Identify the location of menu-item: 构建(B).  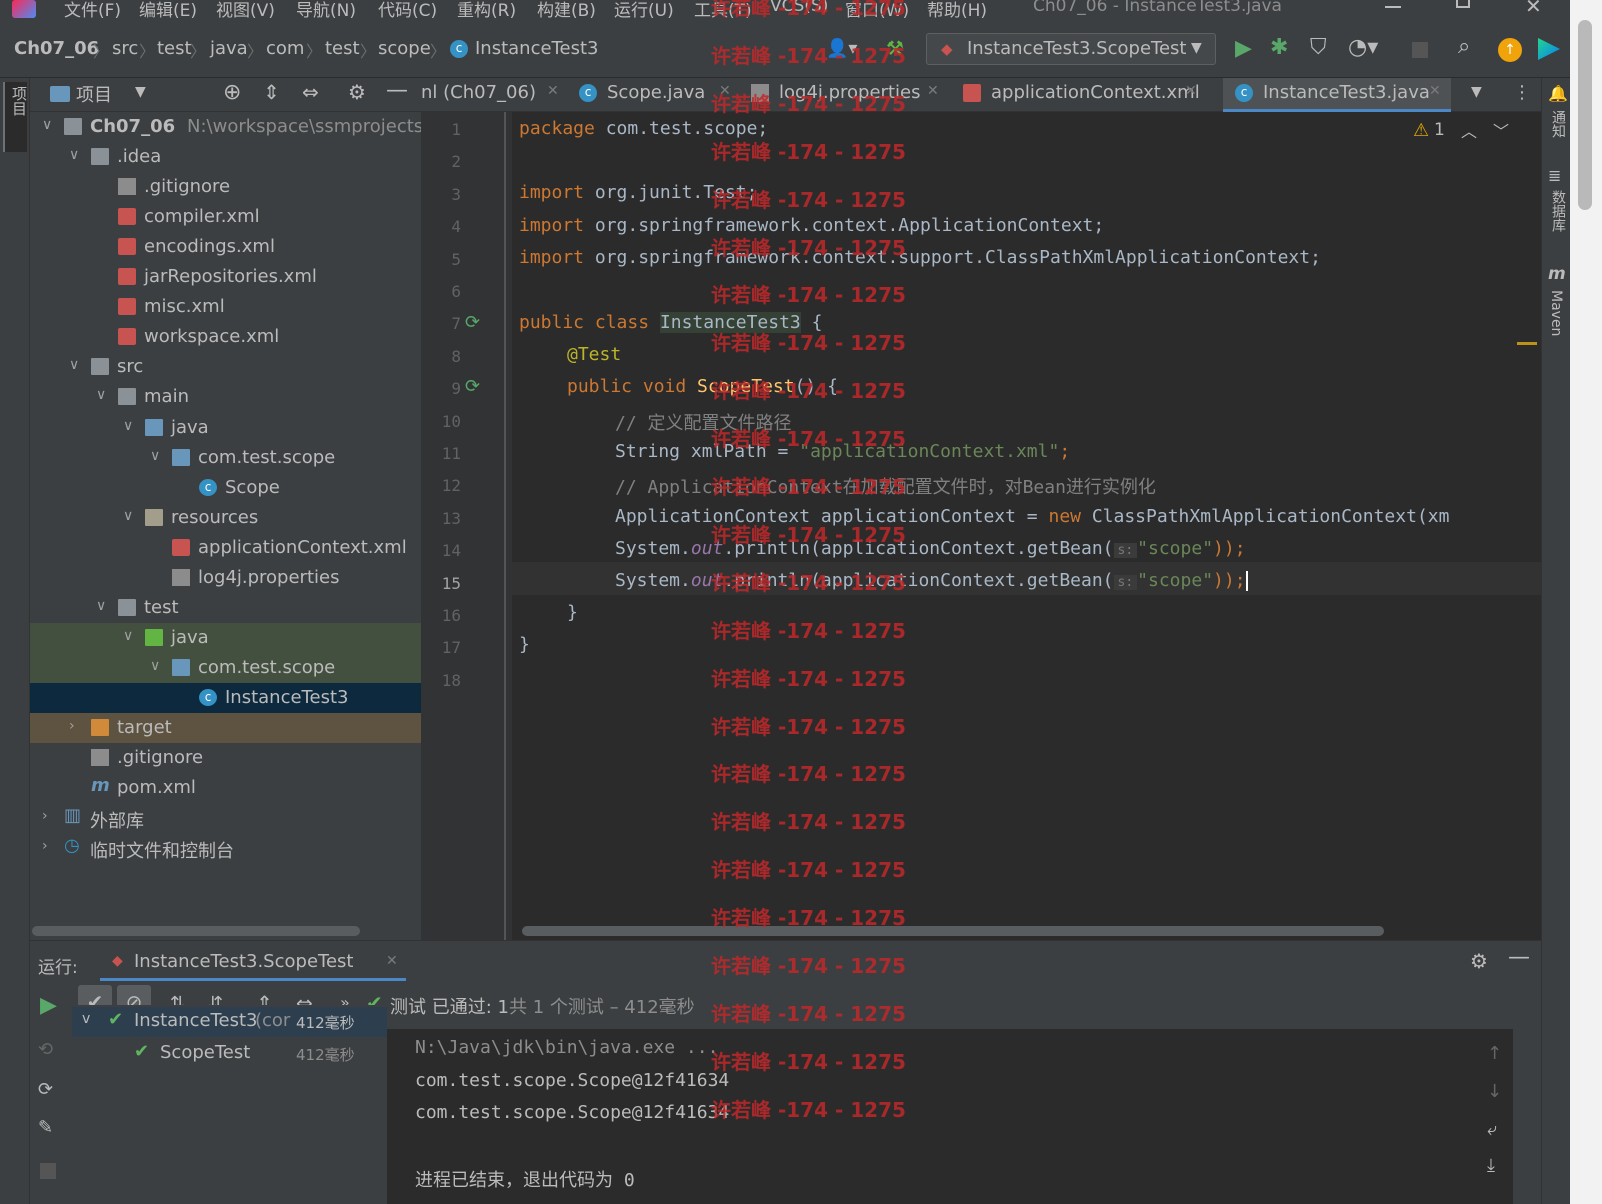
(566, 10).